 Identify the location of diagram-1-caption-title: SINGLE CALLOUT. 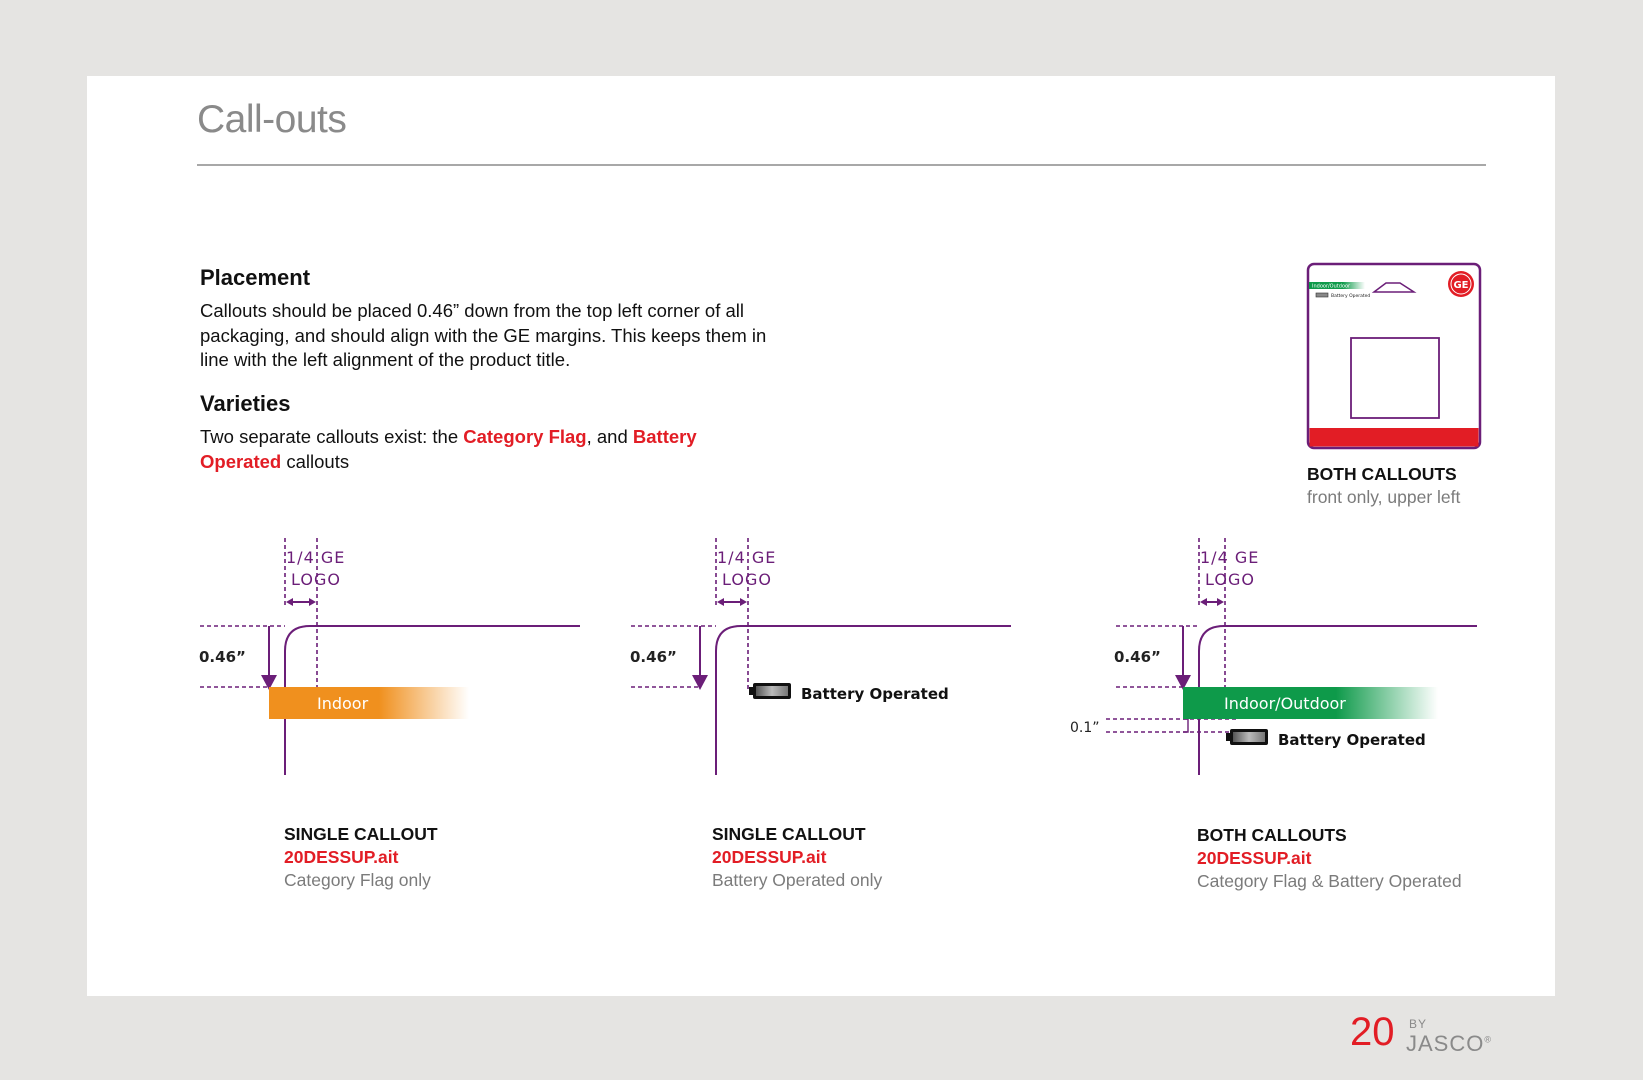
(361, 834).